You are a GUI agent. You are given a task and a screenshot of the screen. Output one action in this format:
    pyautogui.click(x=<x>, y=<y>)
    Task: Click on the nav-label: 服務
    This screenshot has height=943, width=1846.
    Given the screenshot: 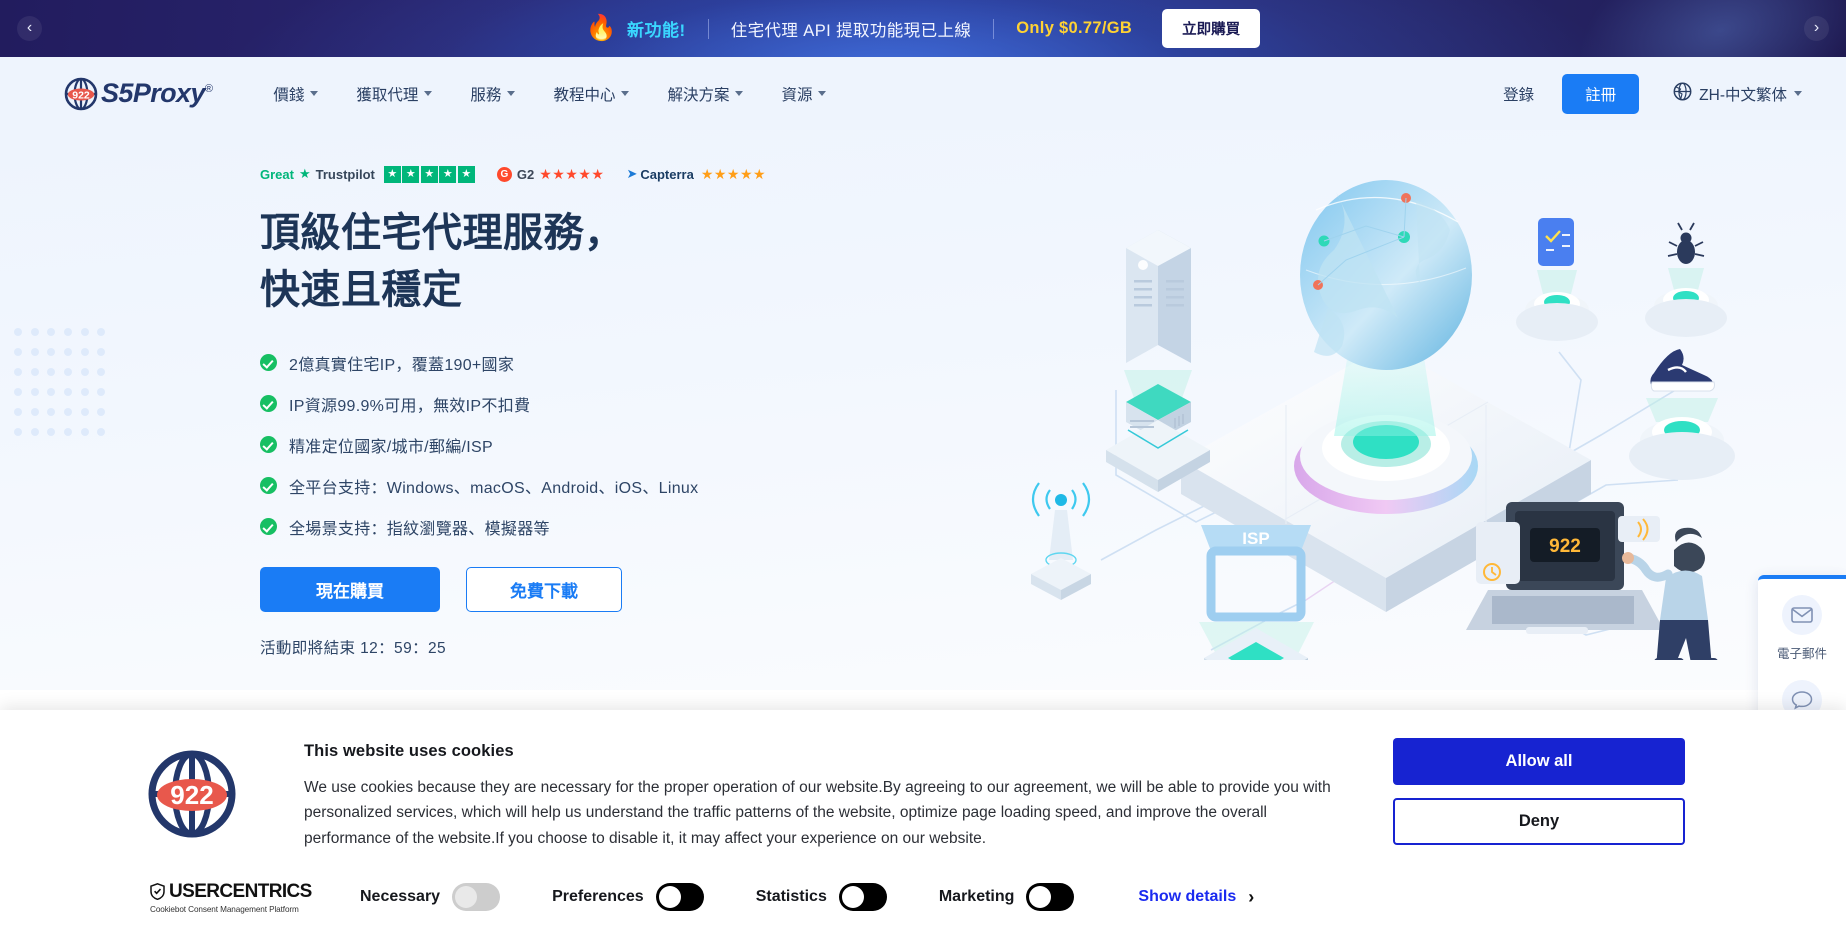 What is the action you would take?
    pyautogui.click(x=486, y=95)
    